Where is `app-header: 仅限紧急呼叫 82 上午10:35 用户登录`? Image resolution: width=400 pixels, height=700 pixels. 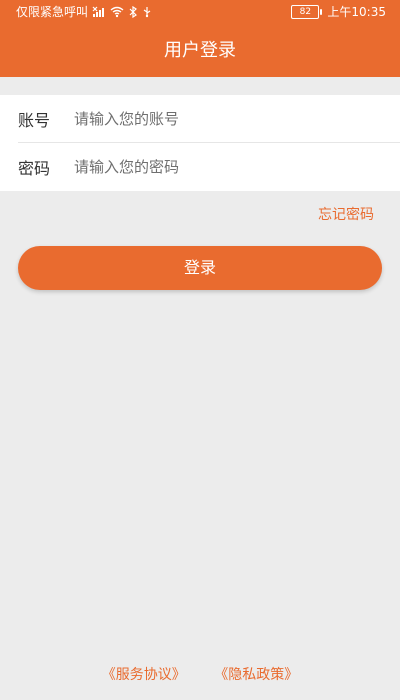
app-header: 仅限紧急呼叫 82 上午10:35 用户登录 is located at coordinates (200, 38).